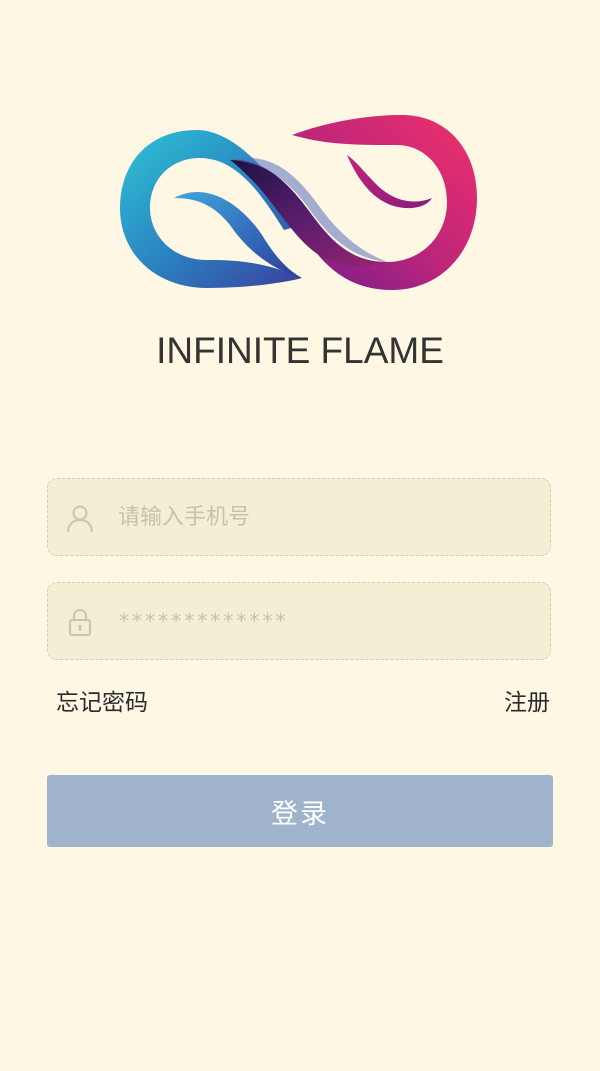  I want to click on infinity-flame-logo, so click(298, 202).